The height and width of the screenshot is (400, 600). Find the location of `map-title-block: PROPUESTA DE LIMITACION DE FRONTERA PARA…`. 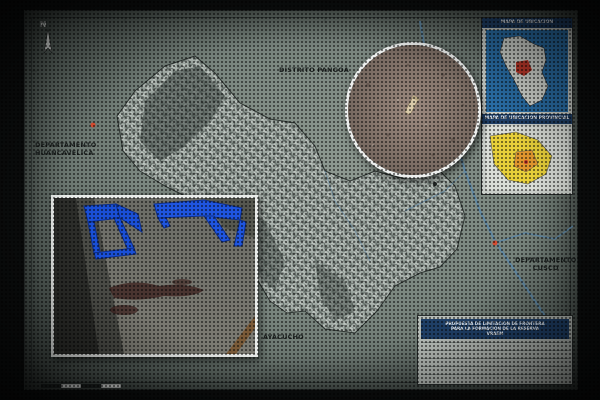

map-title-block: PROPUESTA DE LIMITACION DE FRONTERA PARA… is located at coordinates (495, 350).